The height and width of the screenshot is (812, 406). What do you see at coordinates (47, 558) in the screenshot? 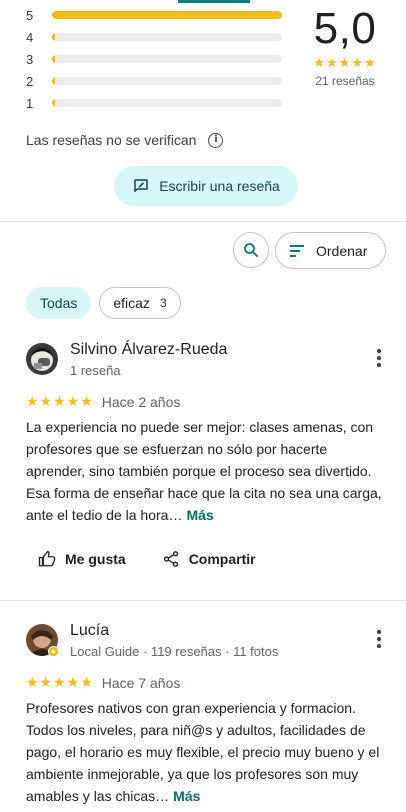
I see `thumbs-up-icon` at bounding box center [47, 558].